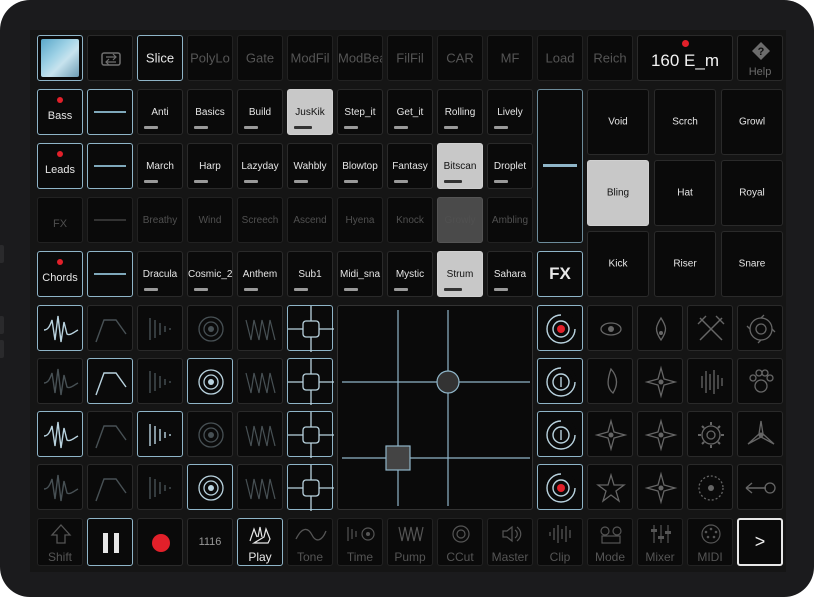 The width and height of the screenshot is (817, 600). I want to click on patch-juskik: JusKik, so click(310, 112).